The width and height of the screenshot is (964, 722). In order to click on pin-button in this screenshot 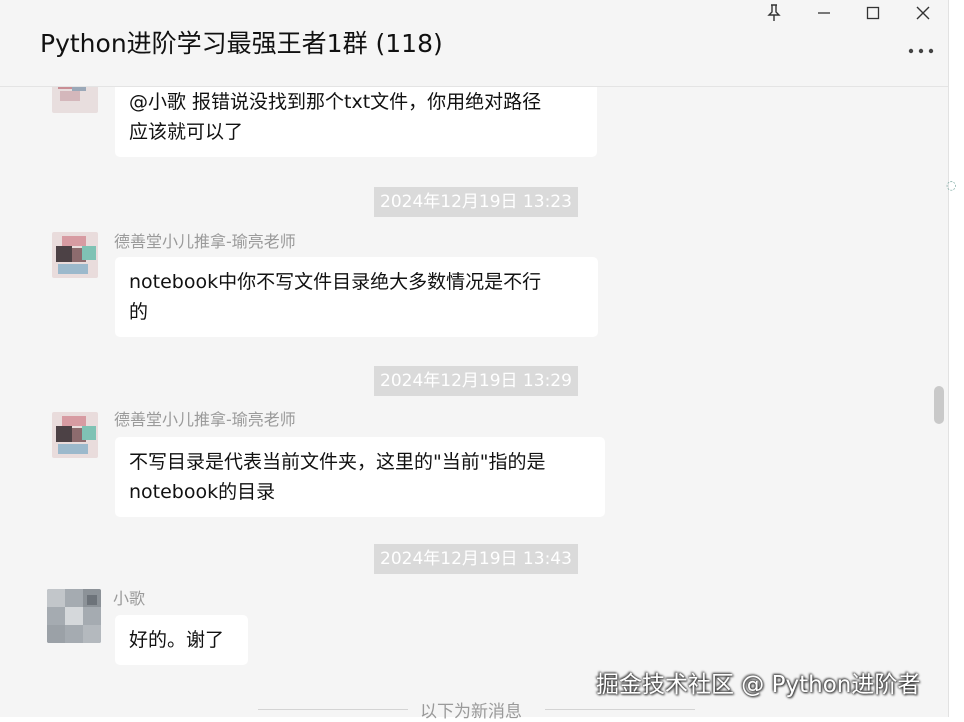, I will do `click(774, 13)`.